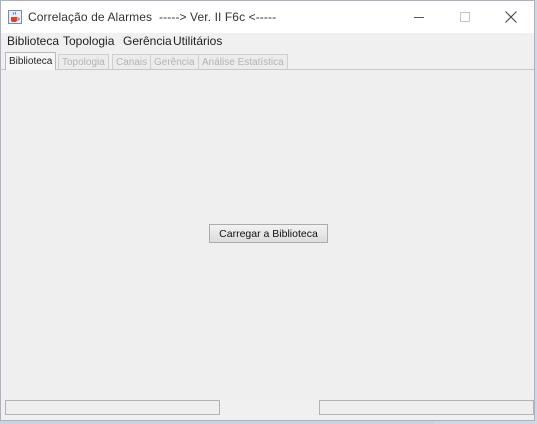 This screenshot has width=537, height=424. Describe the element at coordinates (147, 41) in the screenshot. I see `menu-gerencia: Gerência` at that location.